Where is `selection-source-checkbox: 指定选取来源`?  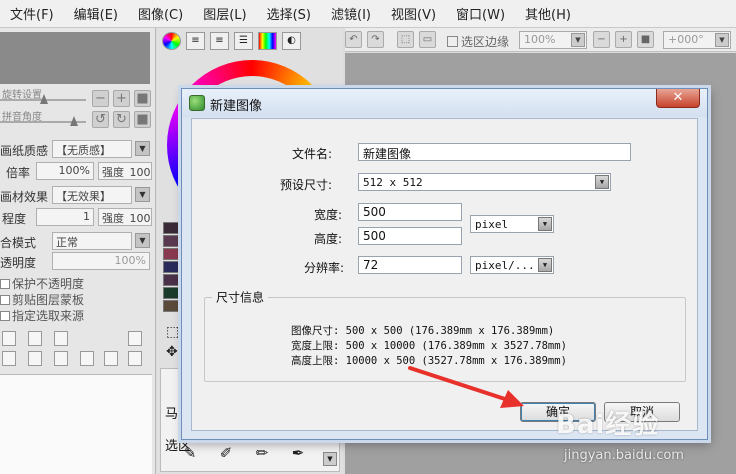 selection-source-checkbox: 指定选取来源 is located at coordinates (42, 315).